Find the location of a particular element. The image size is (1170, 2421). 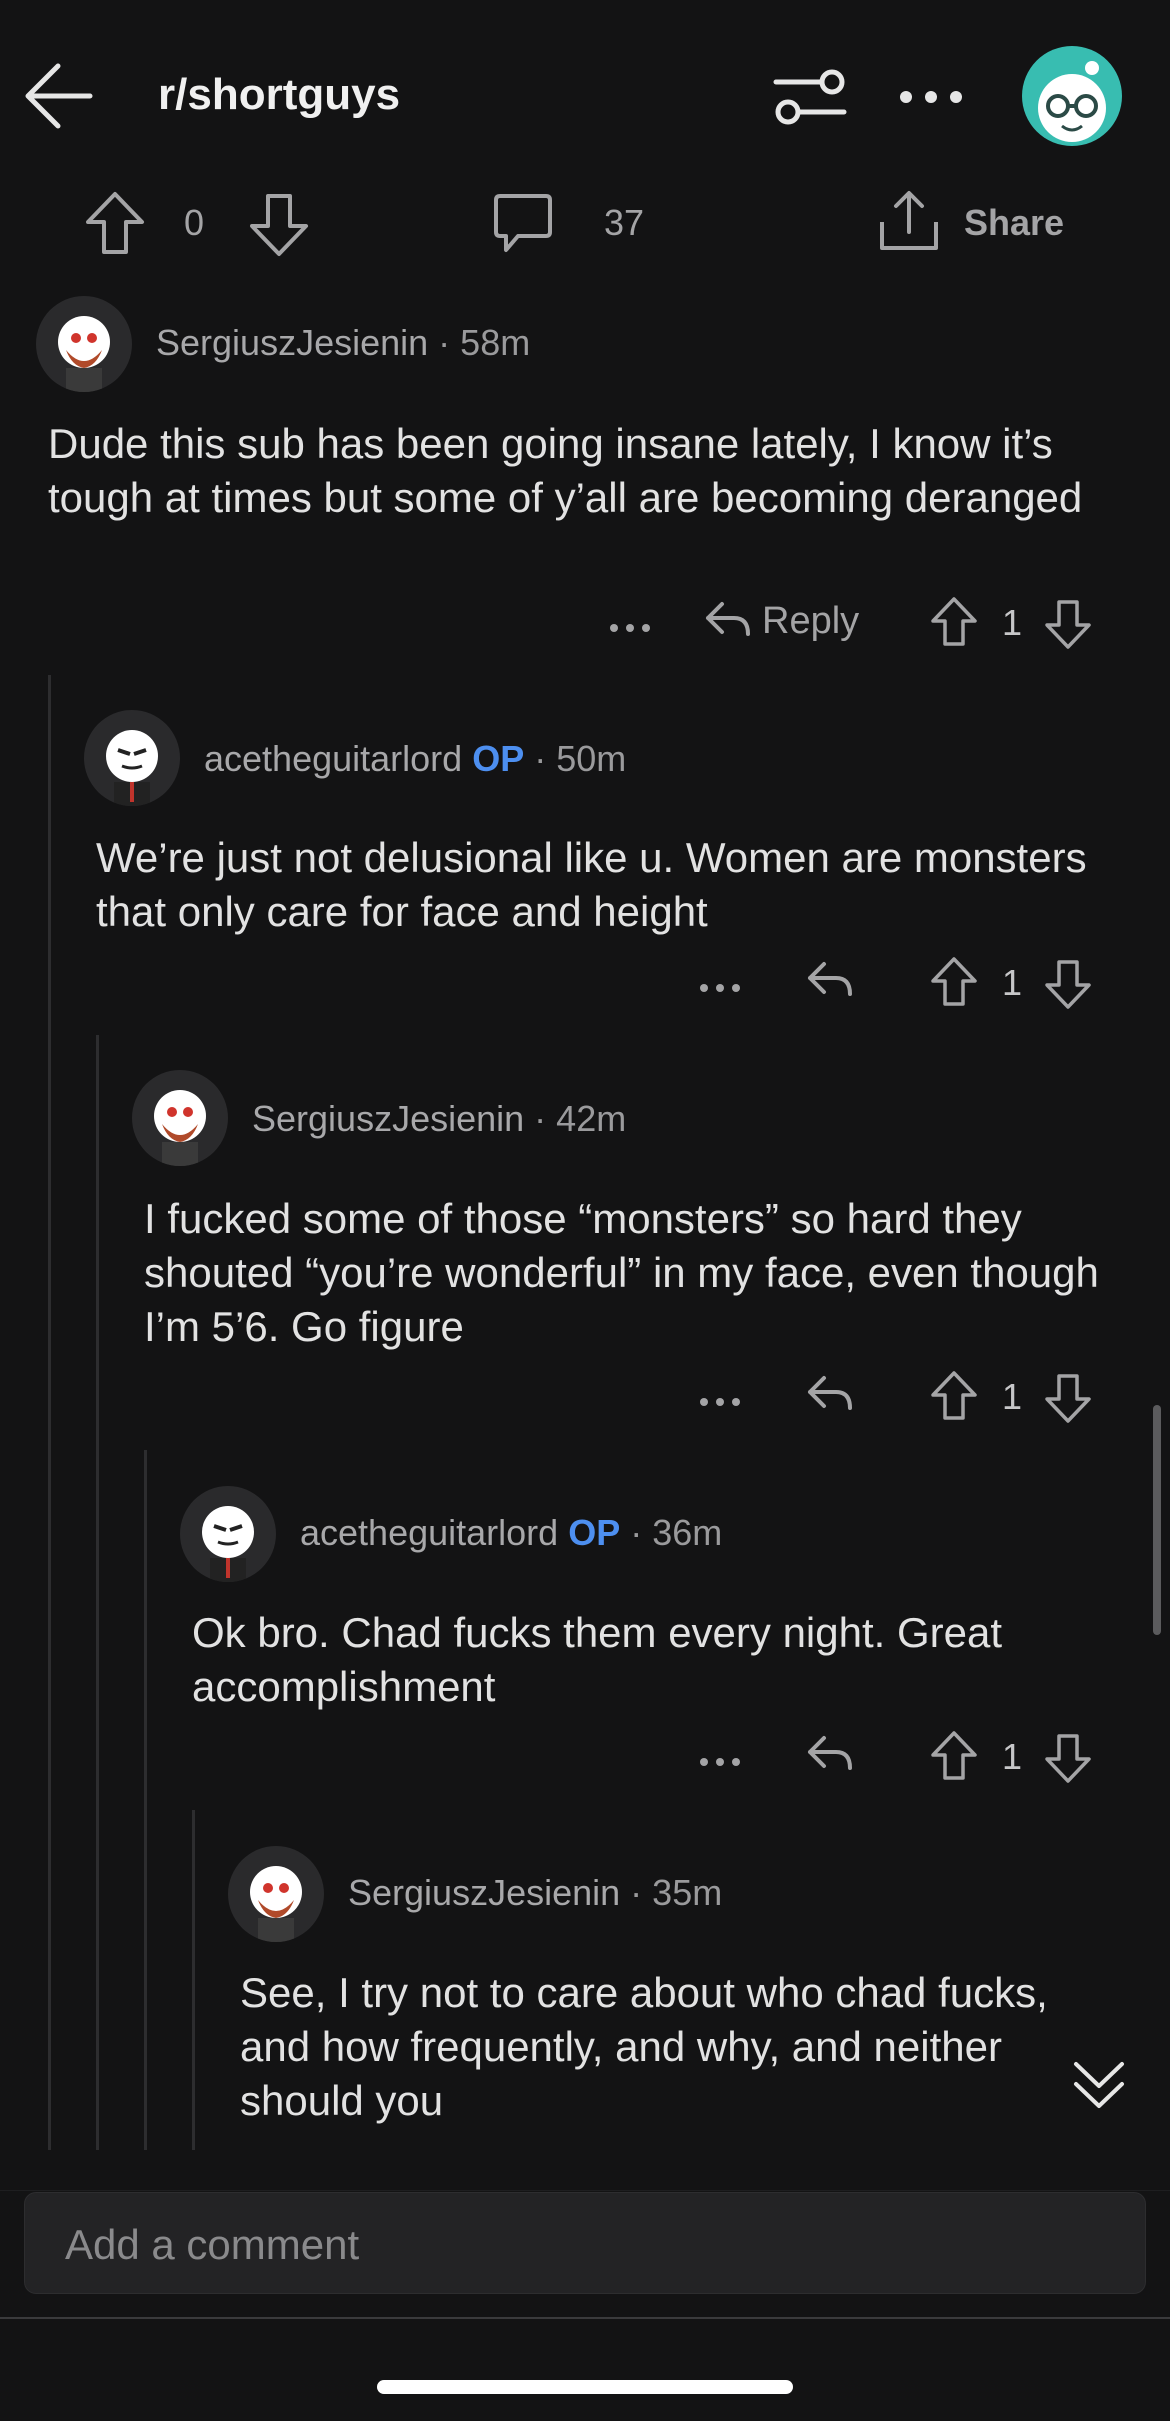

comment-meta: acetheguitarlord OP · 36m is located at coordinates (511, 1533).